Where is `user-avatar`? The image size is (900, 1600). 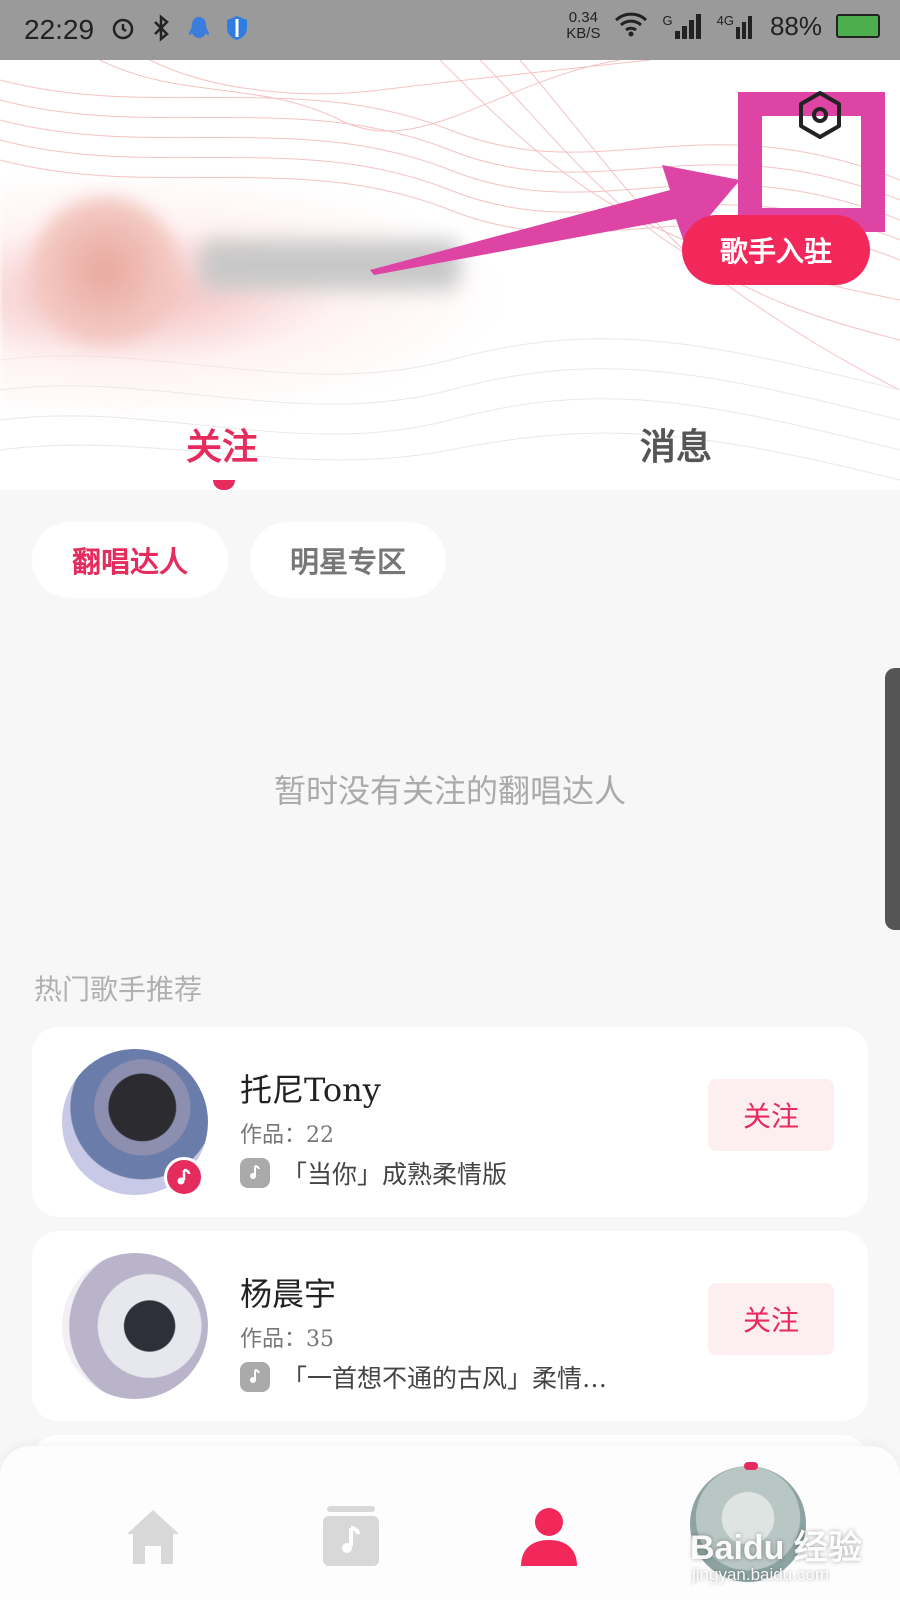 user-avatar is located at coordinates (105, 270).